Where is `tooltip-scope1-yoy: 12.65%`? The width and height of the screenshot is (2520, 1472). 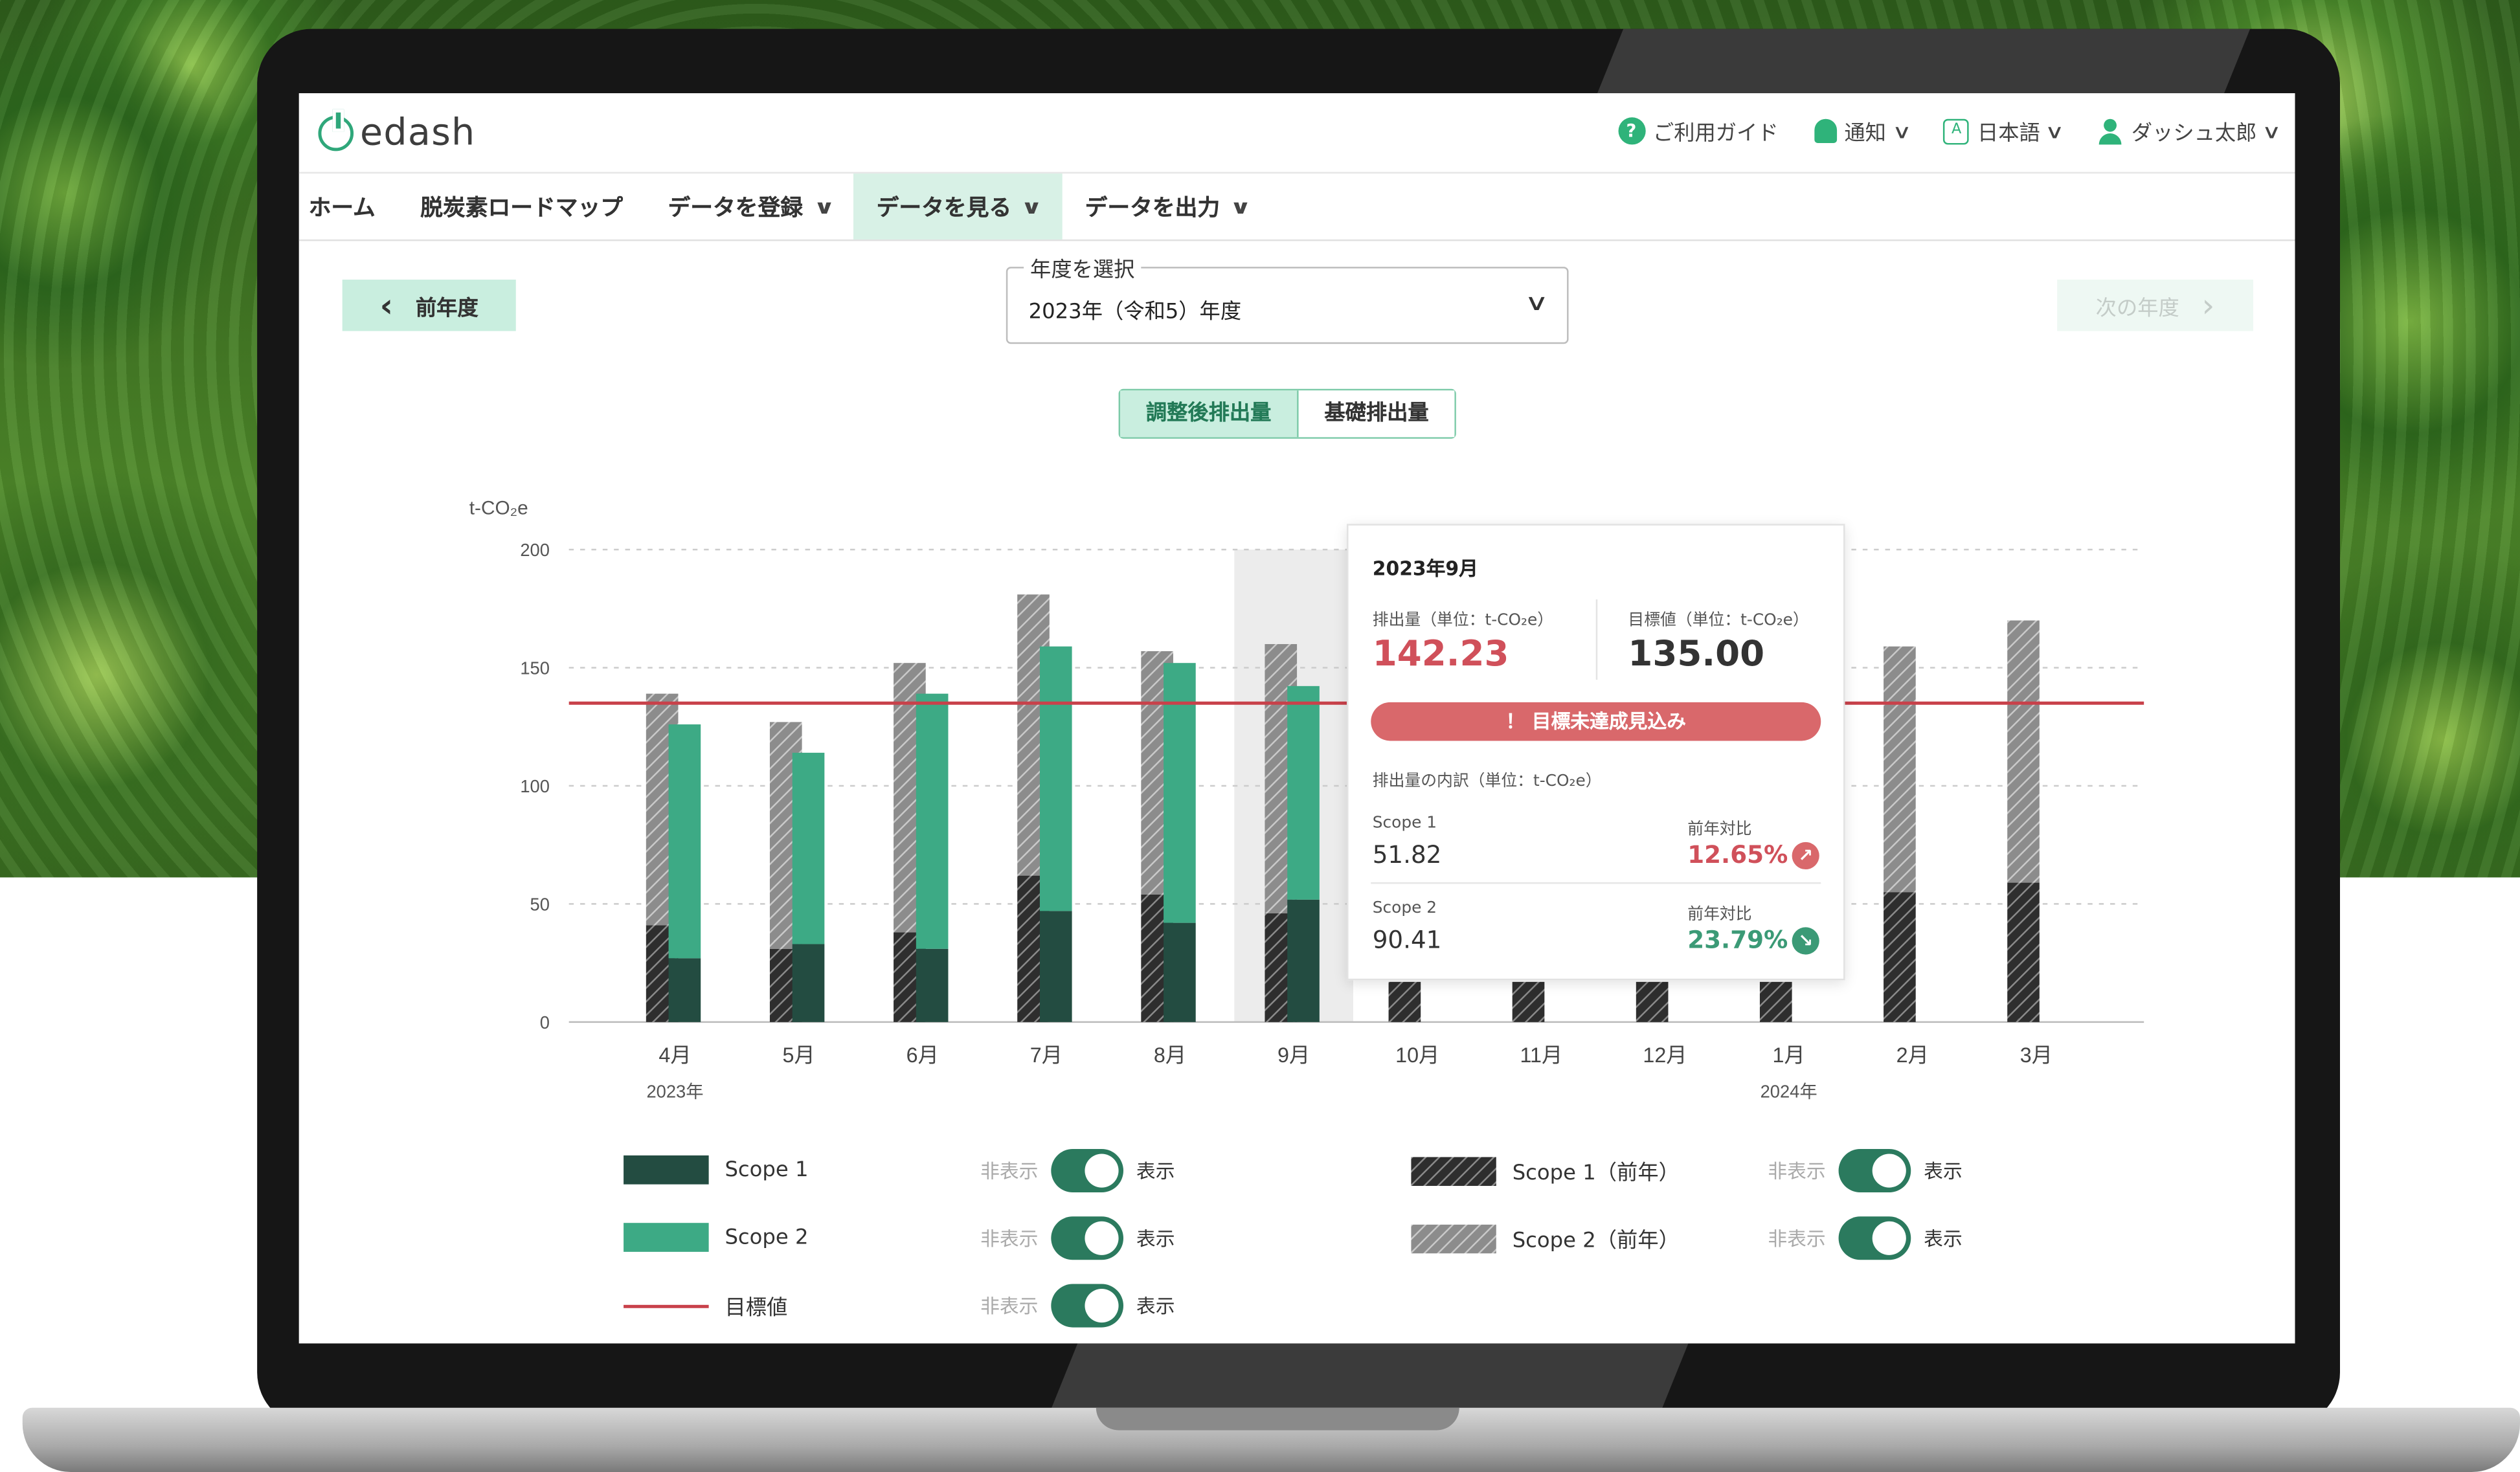
tooltip-scope1-yoy: 12.65% is located at coordinates (1737, 855).